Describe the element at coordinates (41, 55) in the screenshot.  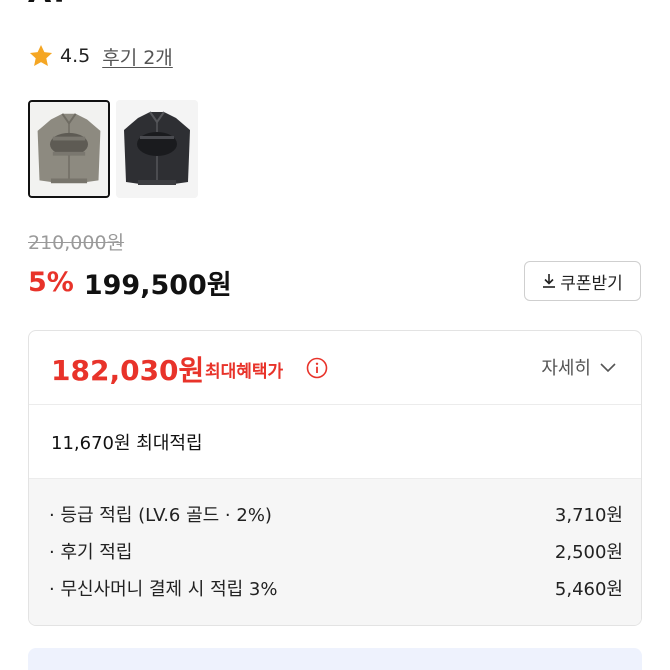
I see `star-icon` at that location.